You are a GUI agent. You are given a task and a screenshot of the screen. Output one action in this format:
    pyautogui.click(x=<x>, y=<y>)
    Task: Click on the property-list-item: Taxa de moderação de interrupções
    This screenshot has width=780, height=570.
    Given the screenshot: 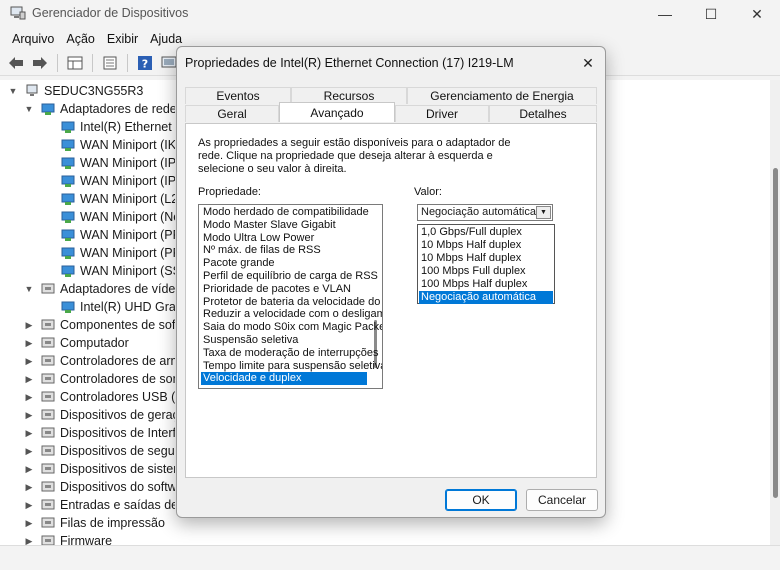 What is the action you would take?
    pyautogui.click(x=290, y=353)
    